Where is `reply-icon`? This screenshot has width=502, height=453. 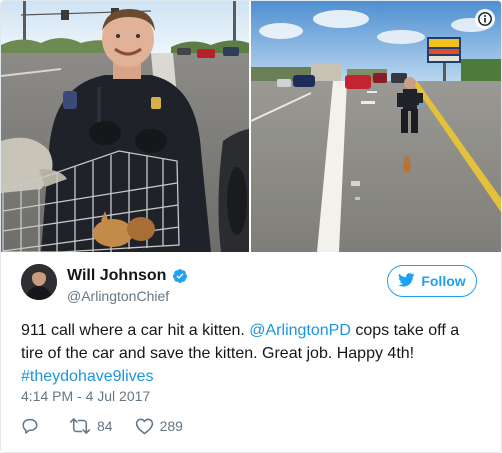 reply-icon is located at coordinates (30, 426).